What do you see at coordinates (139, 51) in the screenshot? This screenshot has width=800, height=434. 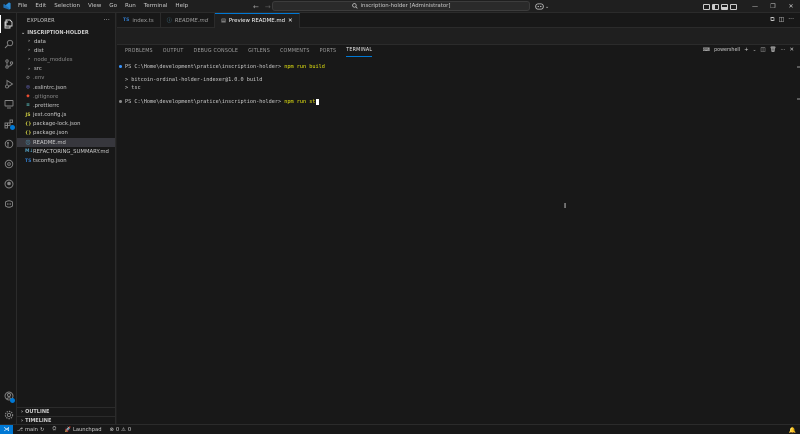 I see `tab-problems: PROBLEMS` at bounding box center [139, 51].